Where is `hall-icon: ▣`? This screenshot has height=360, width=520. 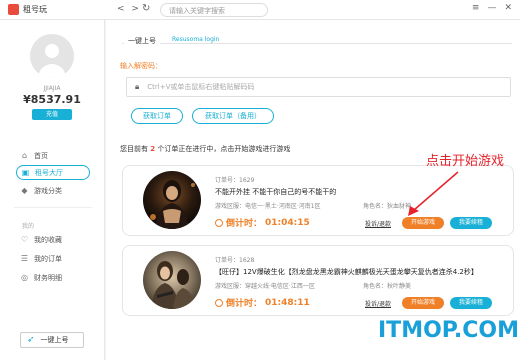
hall-icon: ▣ is located at coordinates (25, 172).